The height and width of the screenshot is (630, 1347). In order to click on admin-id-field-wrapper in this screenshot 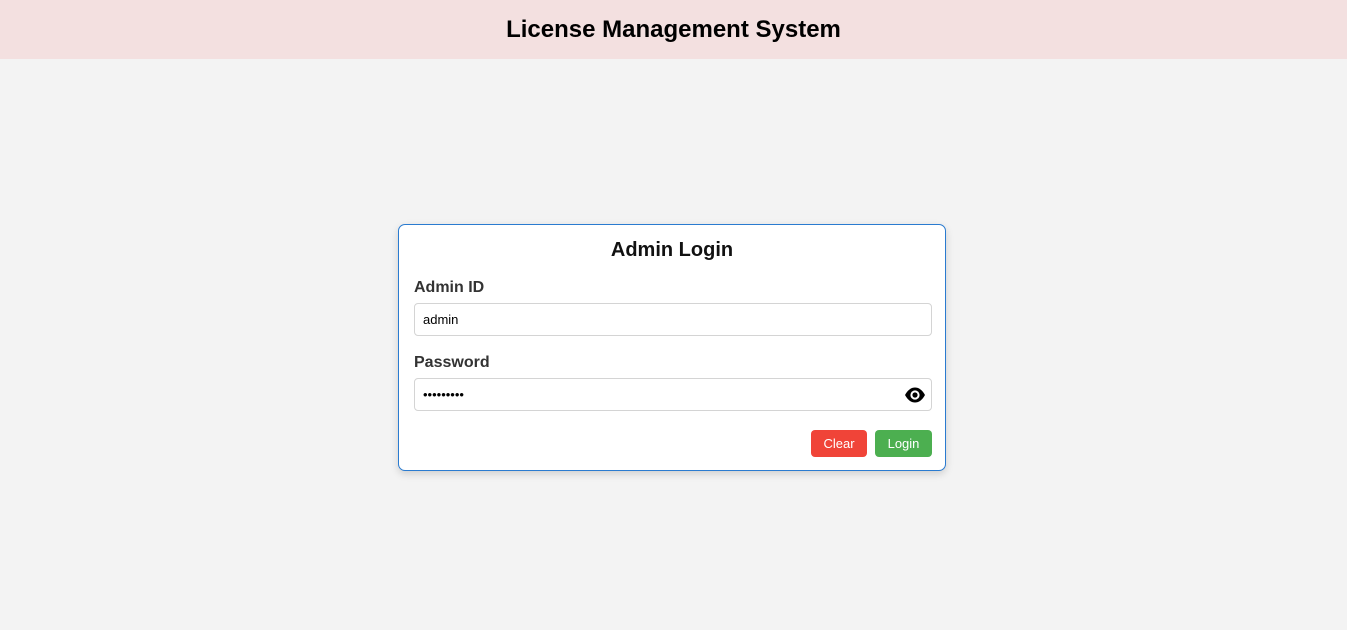, I will do `click(673, 319)`.